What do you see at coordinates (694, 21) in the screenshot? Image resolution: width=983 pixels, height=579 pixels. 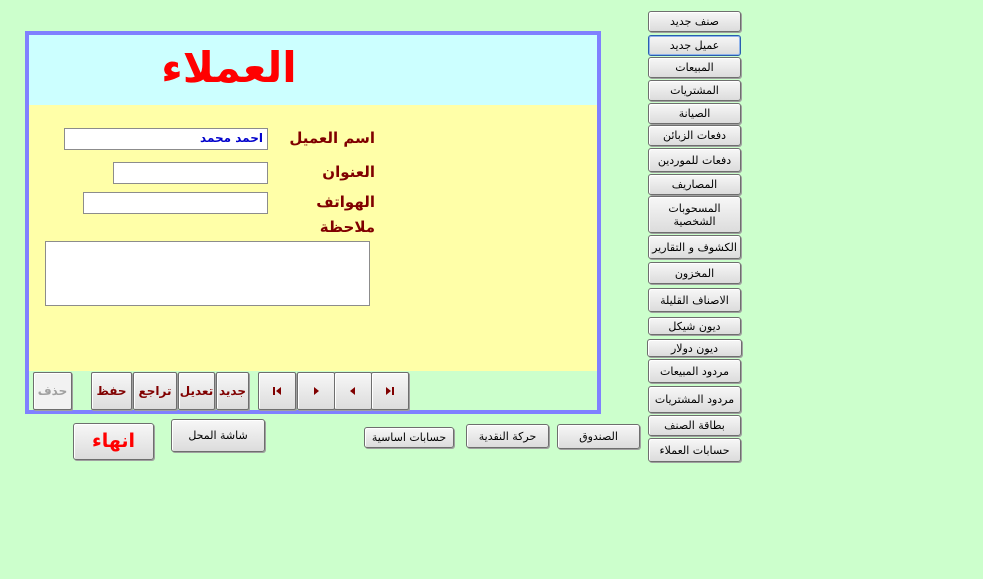 I see `sidebar-item-new-item: صنف جديد` at bounding box center [694, 21].